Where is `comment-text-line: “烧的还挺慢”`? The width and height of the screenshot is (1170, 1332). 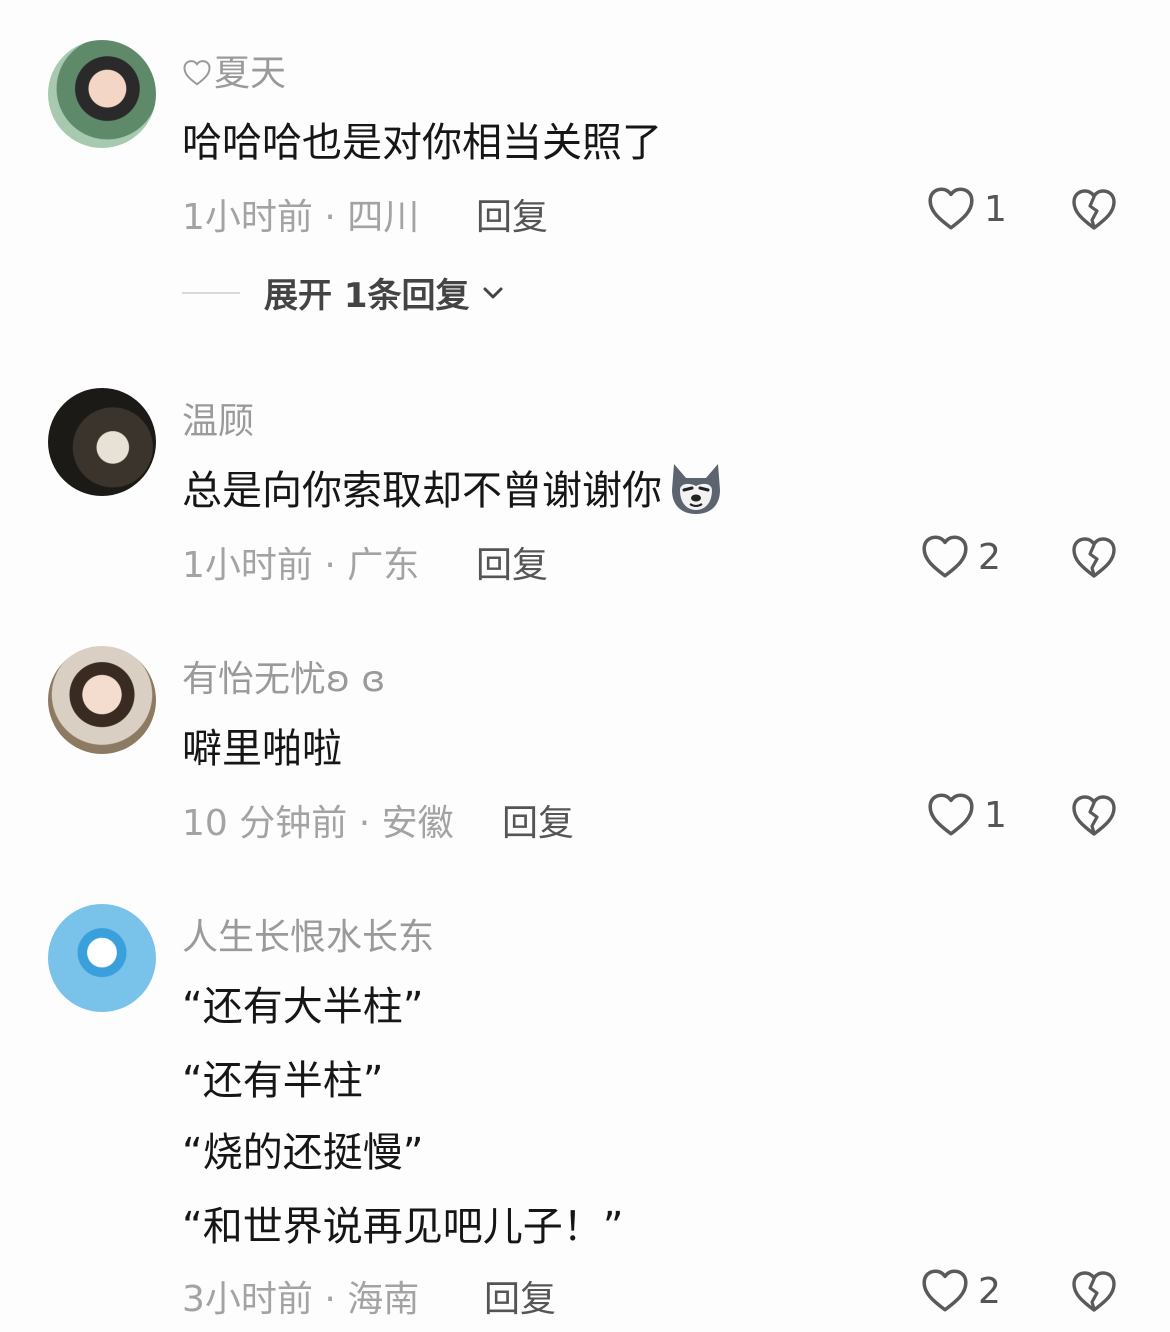
comment-text-line: “烧的还挺慢” is located at coordinates (303, 1153).